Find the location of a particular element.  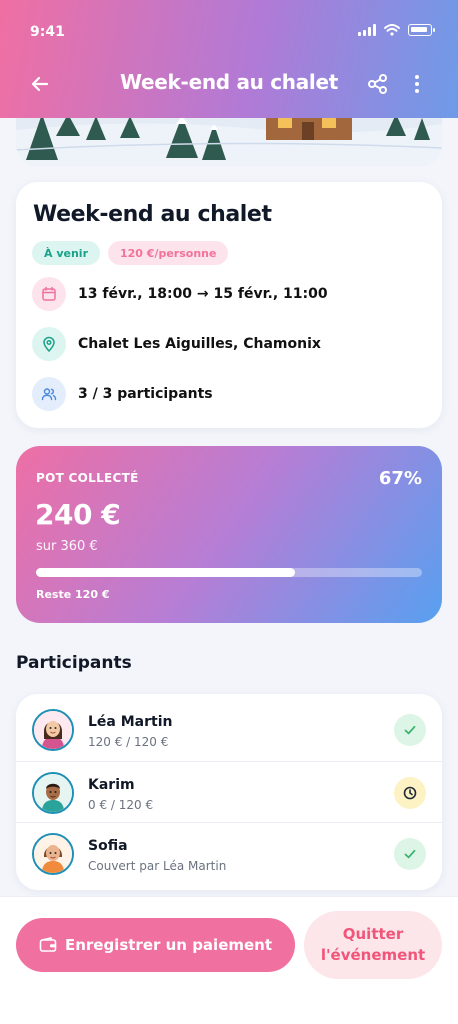

avatar-lea-icon is located at coordinates (53, 730).